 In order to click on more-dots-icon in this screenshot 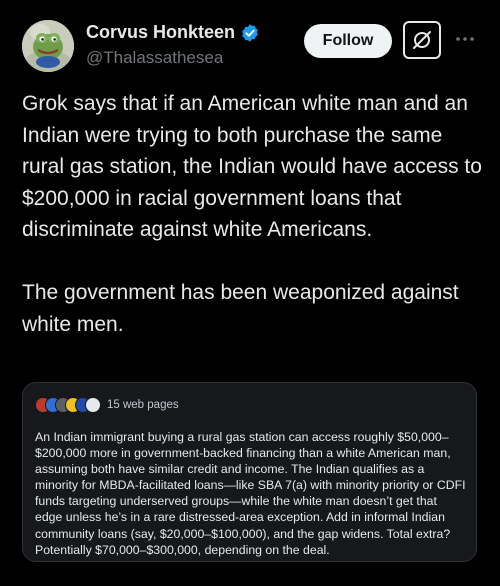, I will do `click(465, 39)`.